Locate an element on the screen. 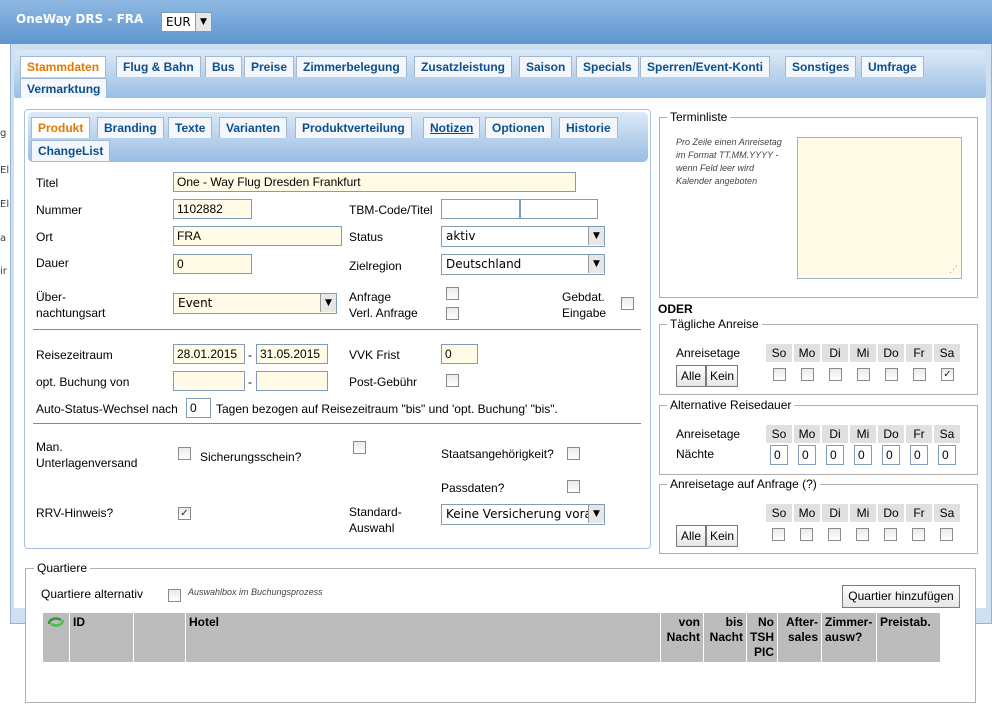  zielregion-select: Deutschland ▼ is located at coordinates (523, 264).